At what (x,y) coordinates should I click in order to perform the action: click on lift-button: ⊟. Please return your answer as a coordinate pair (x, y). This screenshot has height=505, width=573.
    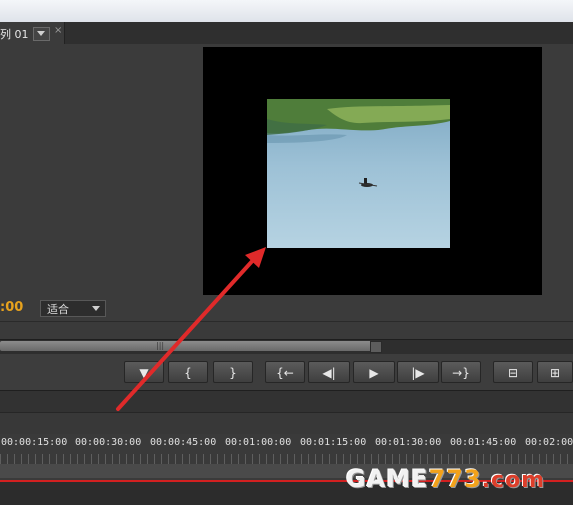
    Looking at the image, I should click on (513, 372).